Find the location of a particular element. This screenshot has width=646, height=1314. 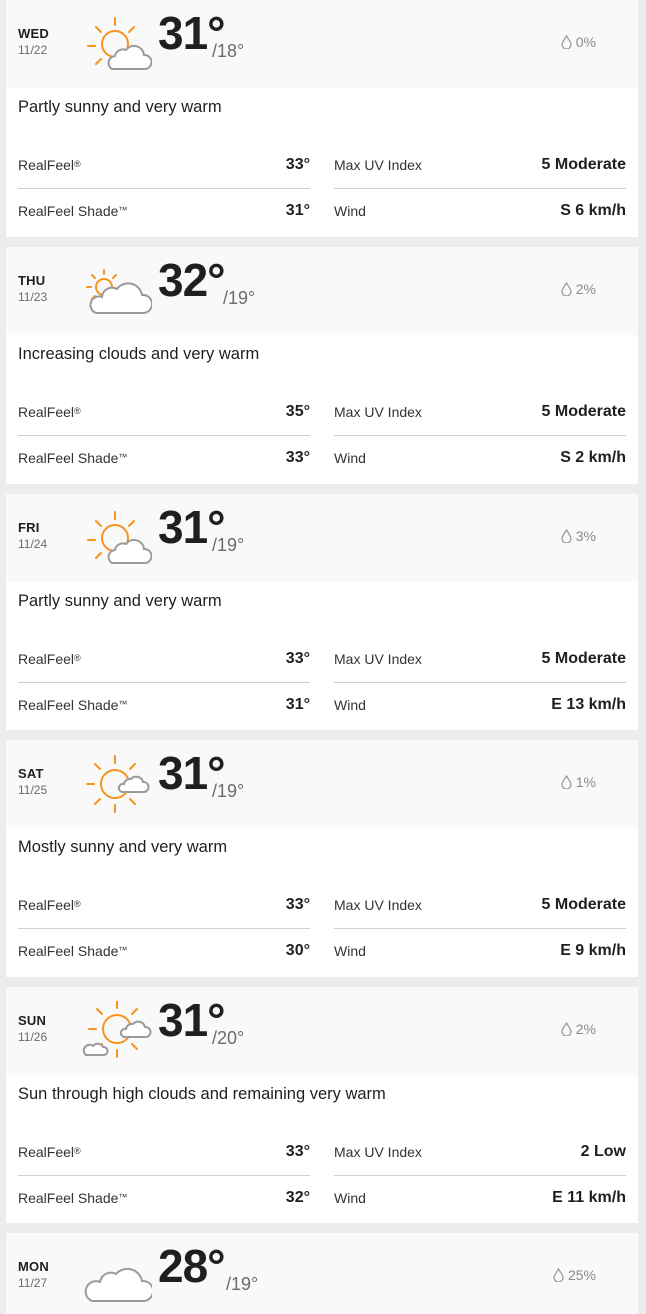

precipitation-chance: 1% is located at coordinates (578, 782).